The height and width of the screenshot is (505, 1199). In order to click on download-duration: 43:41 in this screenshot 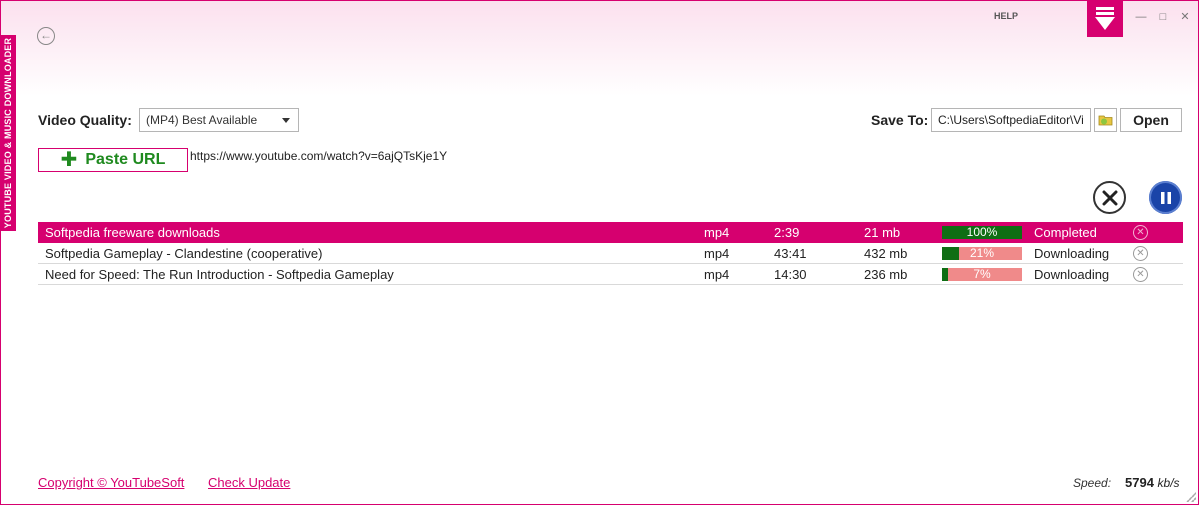, I will do `click(790, 253)`.